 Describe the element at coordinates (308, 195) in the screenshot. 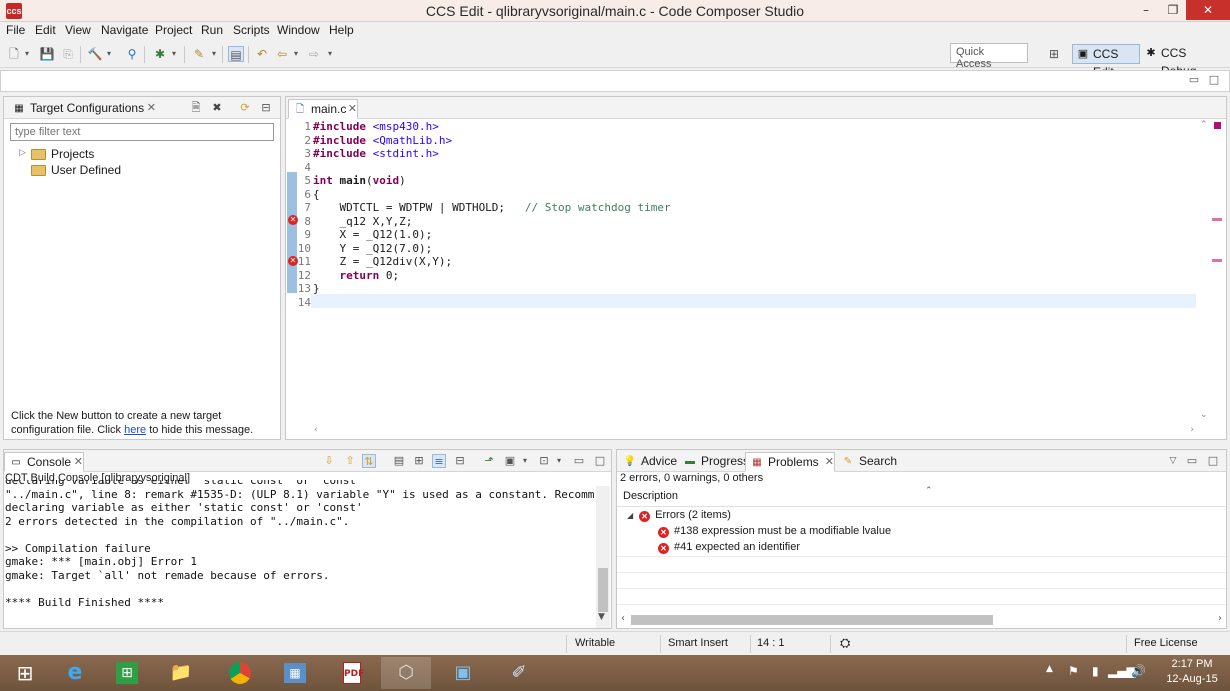

I see `code-line: 6{` at that location.